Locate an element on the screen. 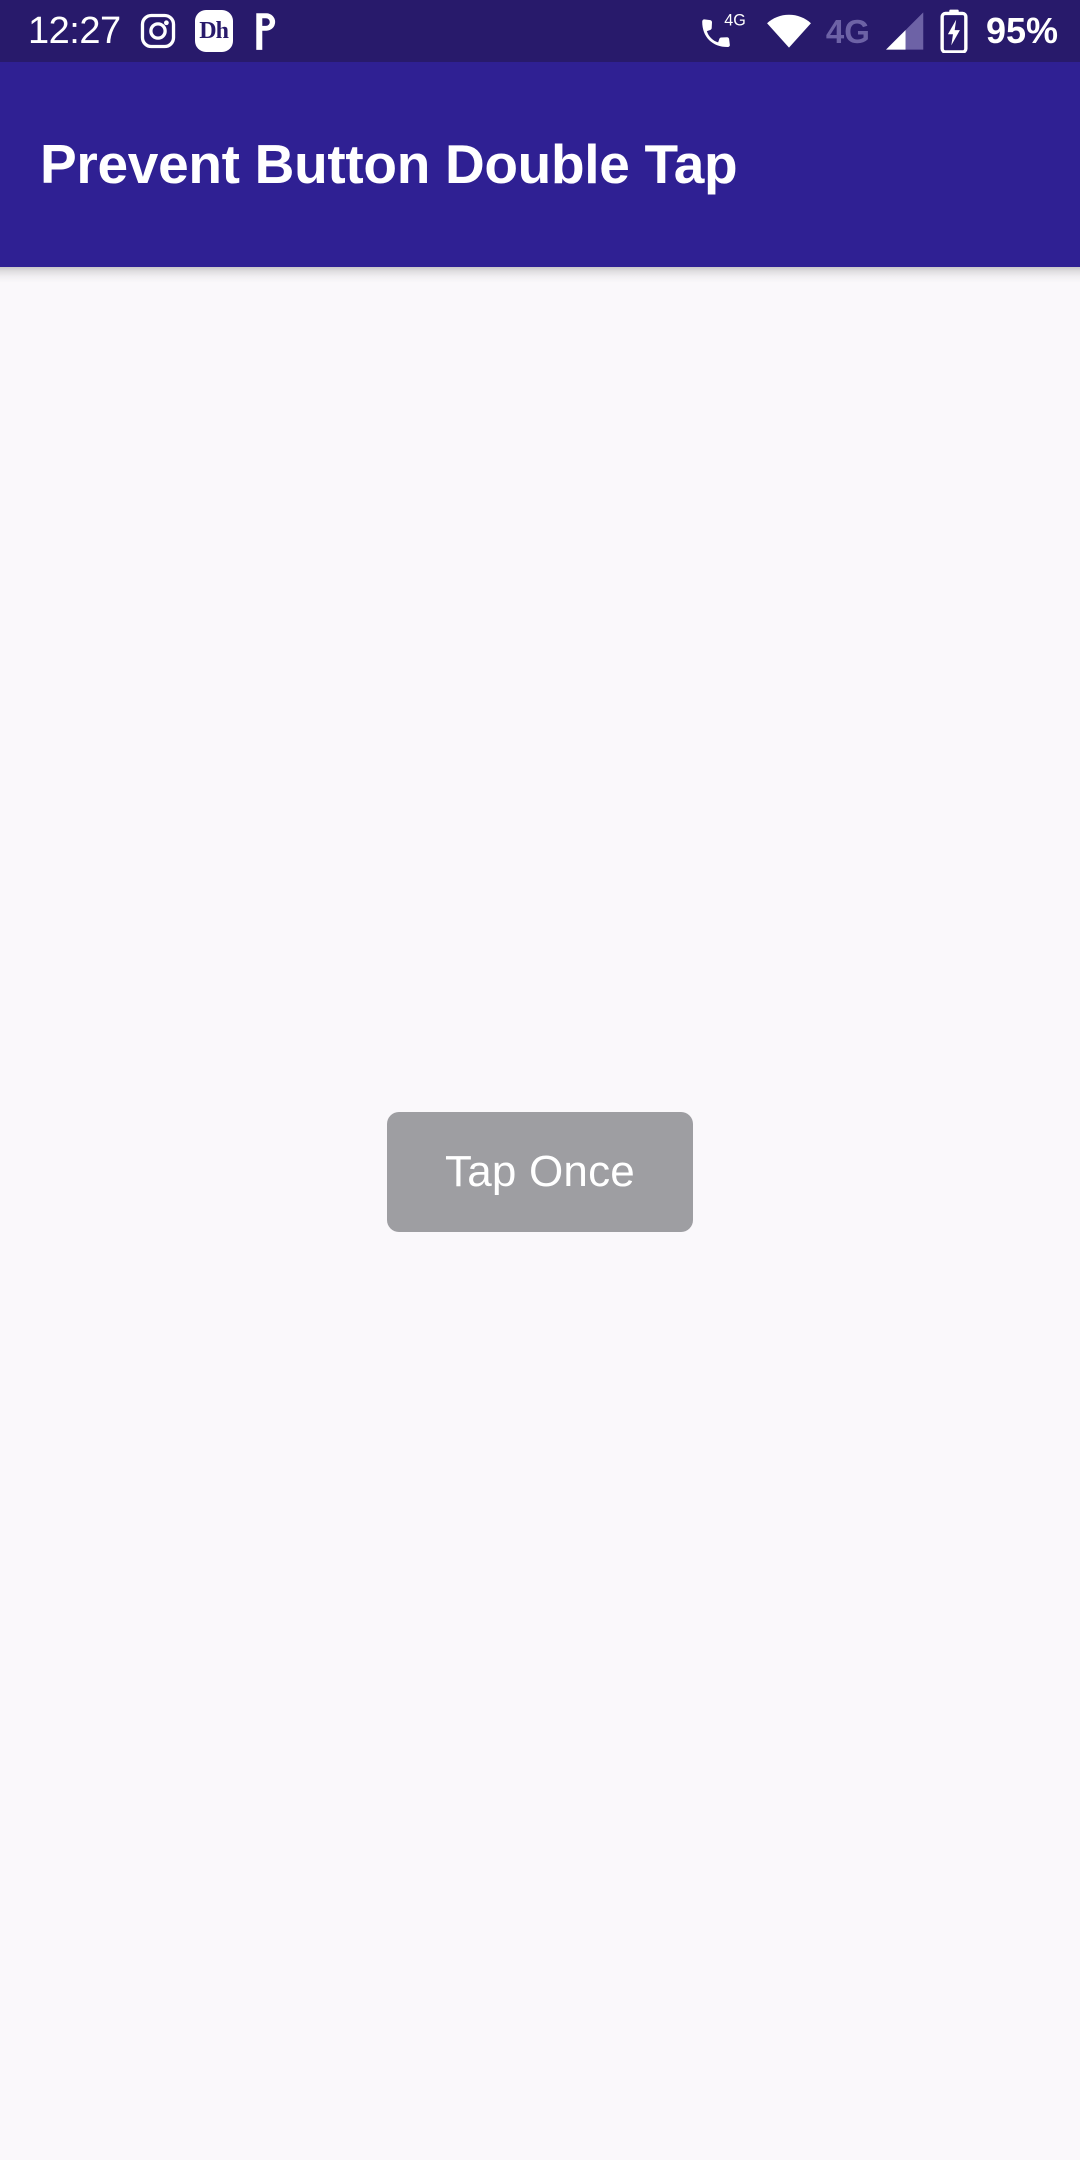  disney-hotstar-icon: Dh is located at coordinates (213, 31).